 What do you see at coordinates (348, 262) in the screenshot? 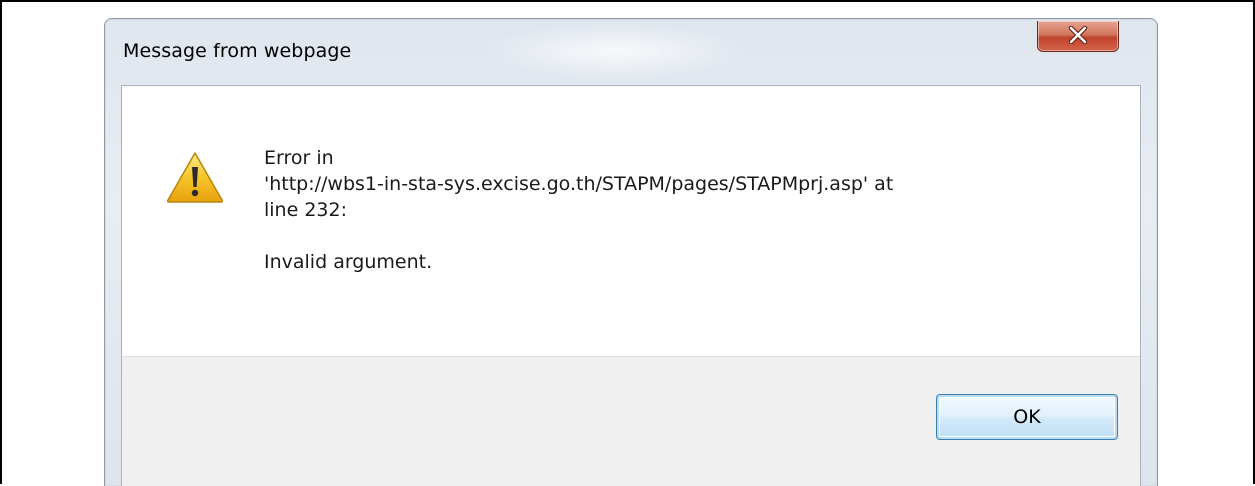
I see `message-detail: Invalid argument.` at bounding box center [348, 262].